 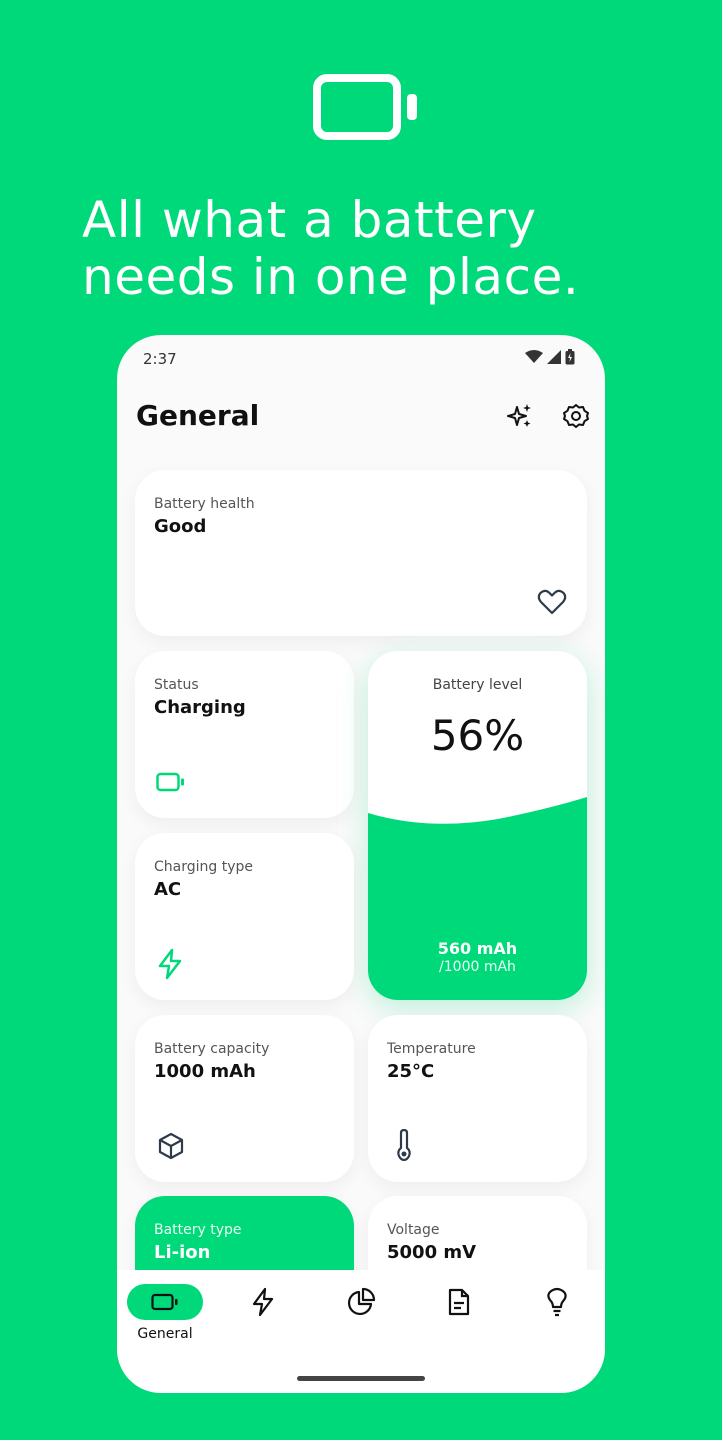 I want to click on nav-item-statistics, so click(x=361, y=1314).